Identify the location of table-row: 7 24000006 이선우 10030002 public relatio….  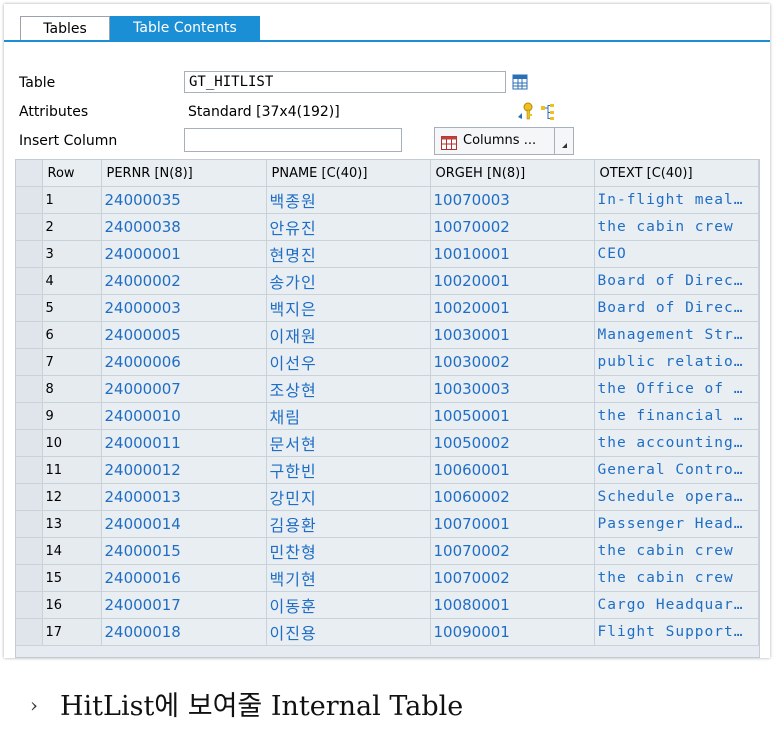
(387, 362).